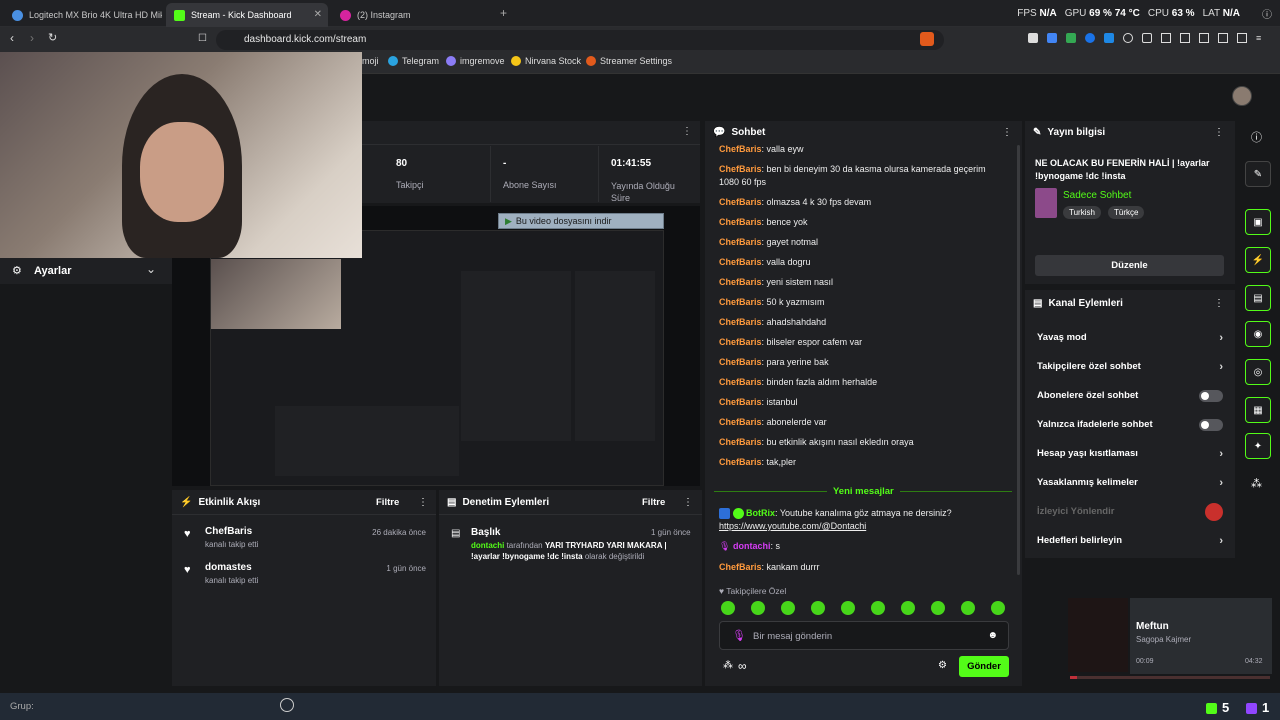 This screenshot has height=720, width=1280. I want to click on send-button: Gönder, so click(984, 666).